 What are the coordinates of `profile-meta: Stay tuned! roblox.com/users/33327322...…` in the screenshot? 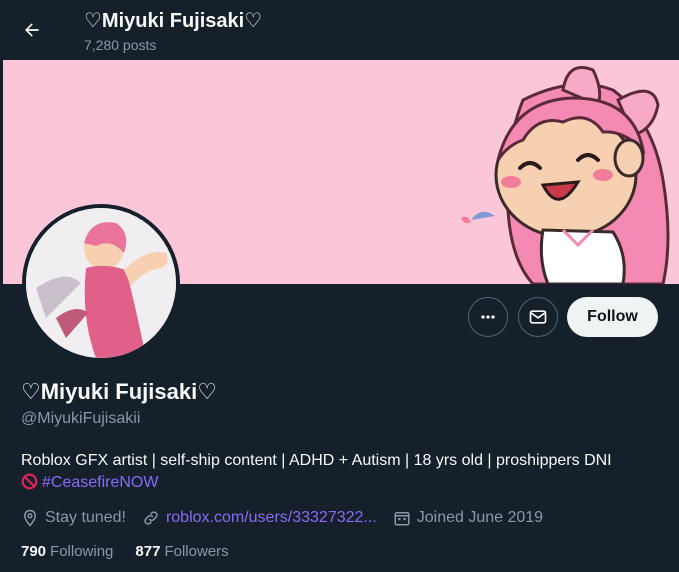 It's located at (290, 518).